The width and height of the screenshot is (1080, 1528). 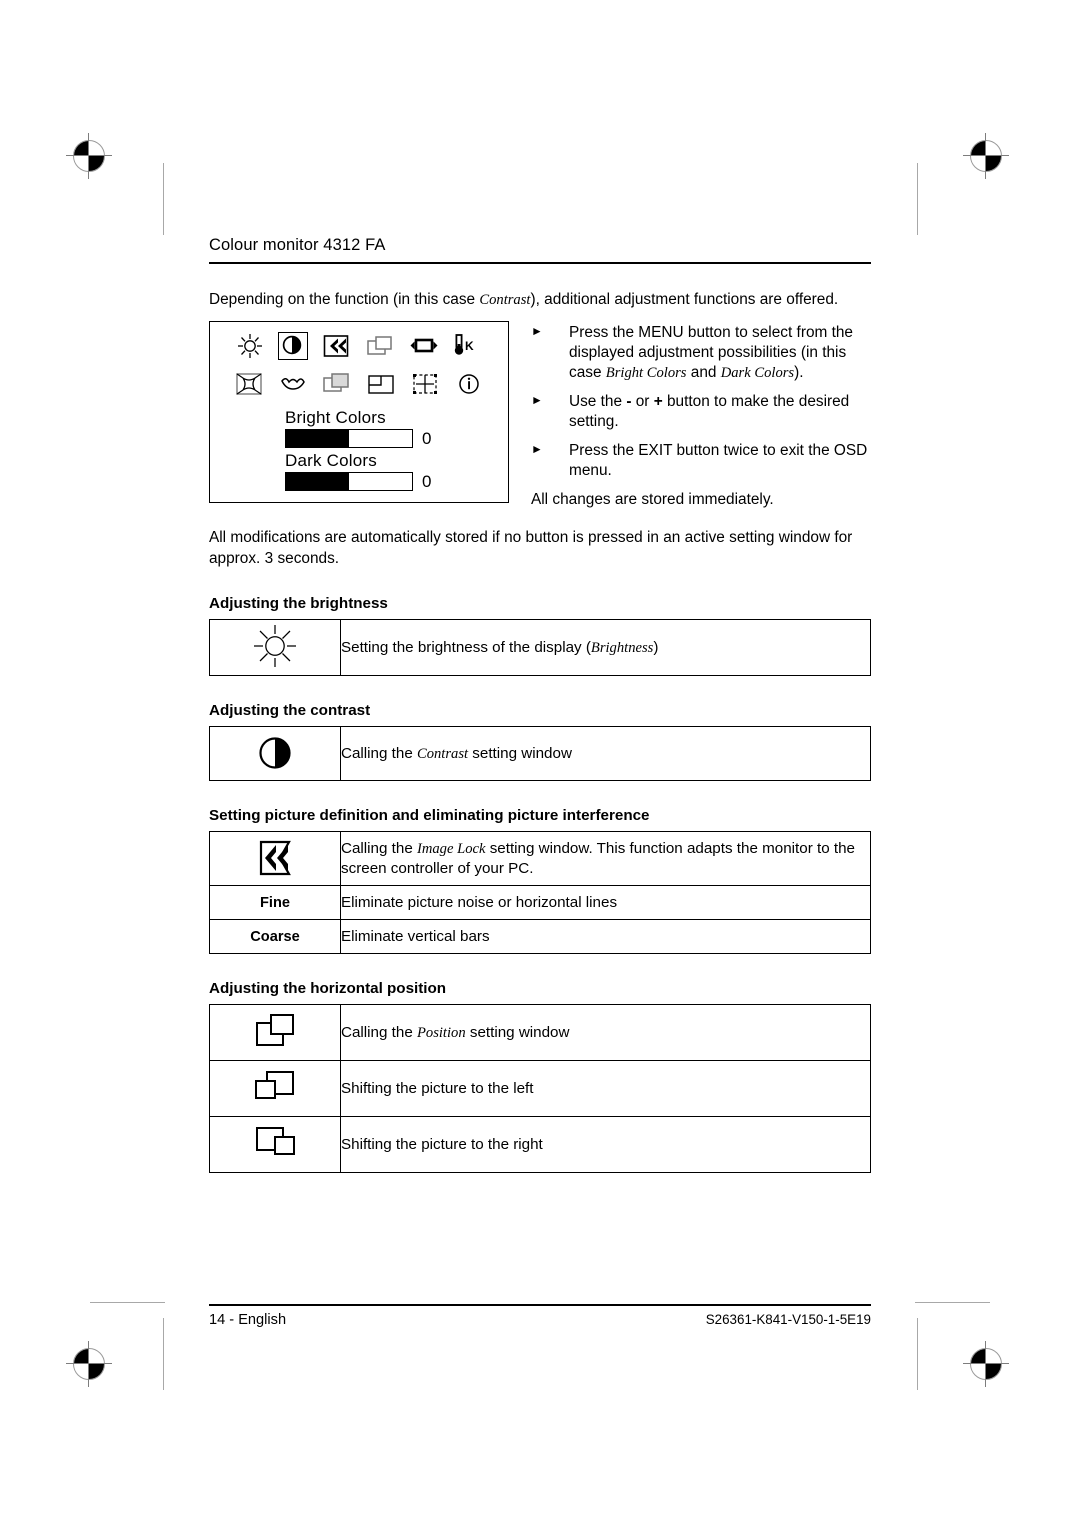 I want to click on registration-mark-bottom-right, so click(x=986, y=1364).